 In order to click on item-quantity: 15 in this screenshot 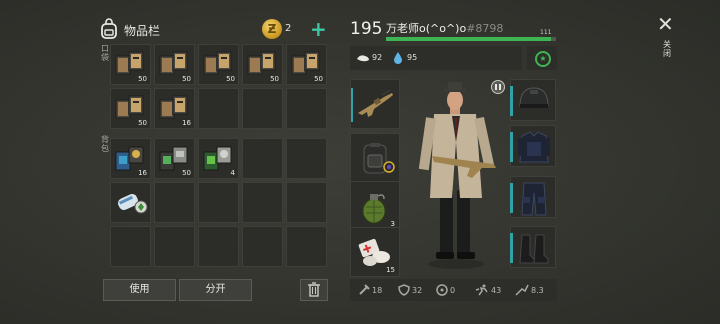, I will do `click(390, 270)`.